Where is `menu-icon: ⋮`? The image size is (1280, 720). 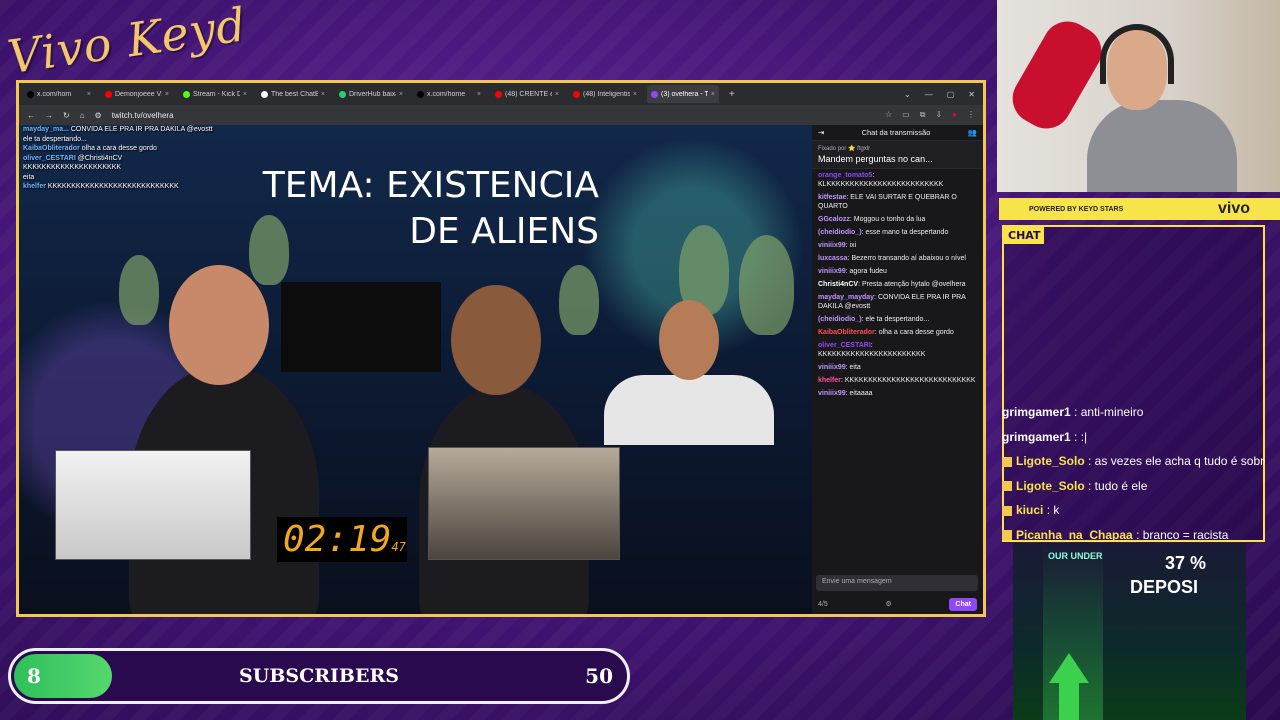
menu-icon: ⋮ is located at coordinates (971, 115).